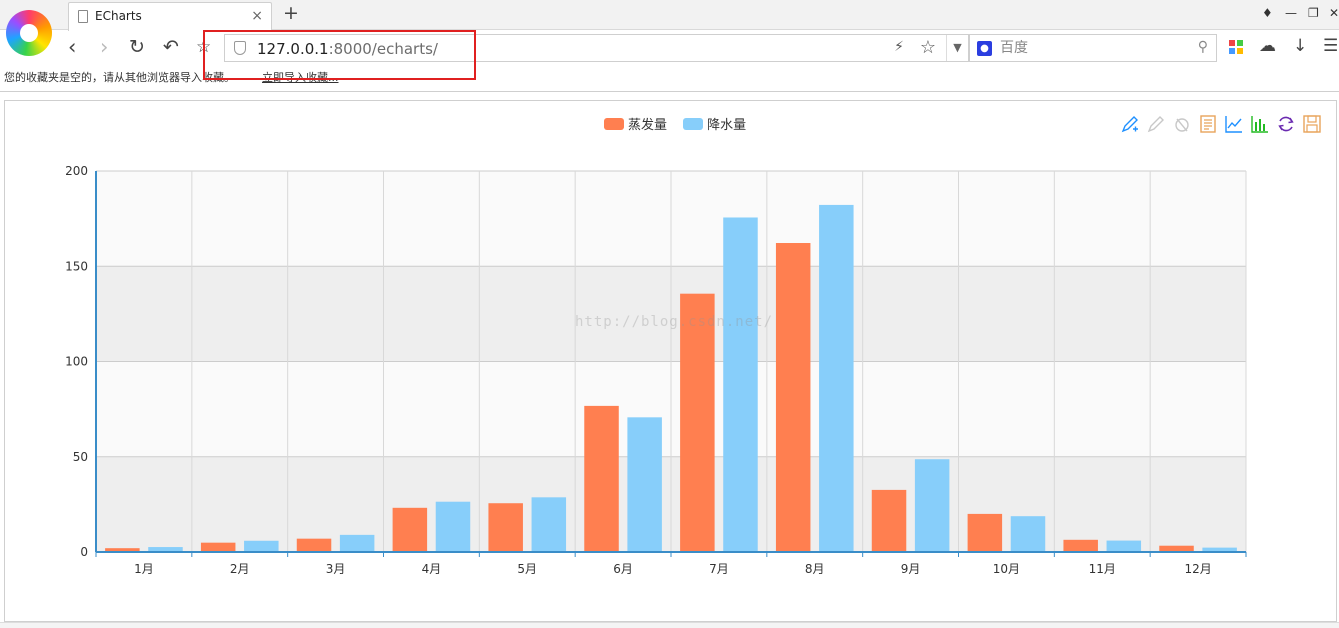 The height and width of the screenshot is (628, 1339). Describe the element at coordinates (719, 569) in the screenshot. I see `x-tick-label: 7月` at that location.